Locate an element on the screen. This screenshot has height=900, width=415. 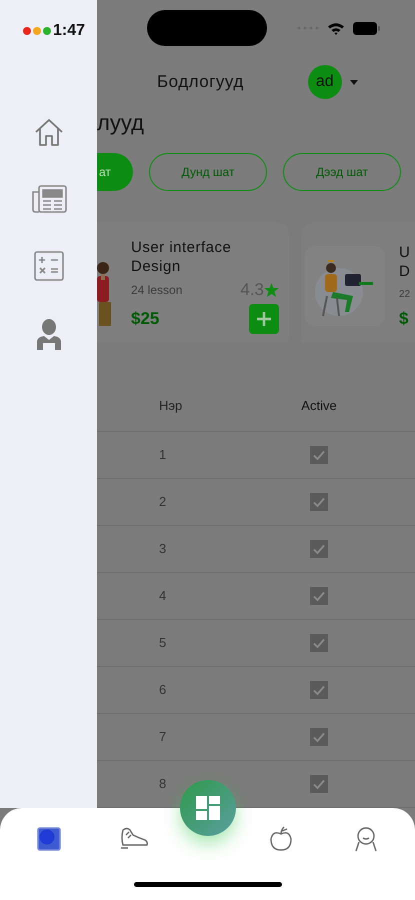
caret-icon is located at coordinates (354, 82).